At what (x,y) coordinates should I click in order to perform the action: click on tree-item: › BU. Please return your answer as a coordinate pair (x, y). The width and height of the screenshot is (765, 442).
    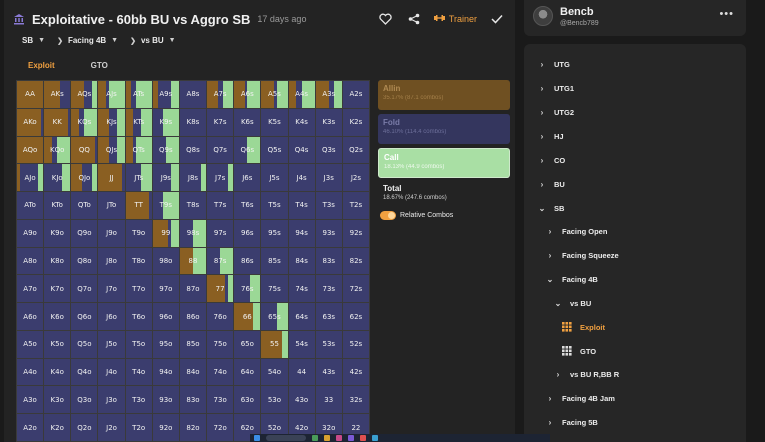
    Looking at the image, I should click on (551, 184).